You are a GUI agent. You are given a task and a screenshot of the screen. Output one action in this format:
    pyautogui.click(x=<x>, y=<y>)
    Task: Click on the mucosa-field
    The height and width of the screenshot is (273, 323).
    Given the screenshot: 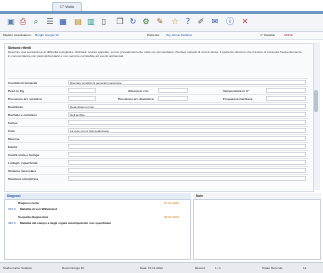 What is the action you would take?
    pyautogui.click(x=187, y=138)
    